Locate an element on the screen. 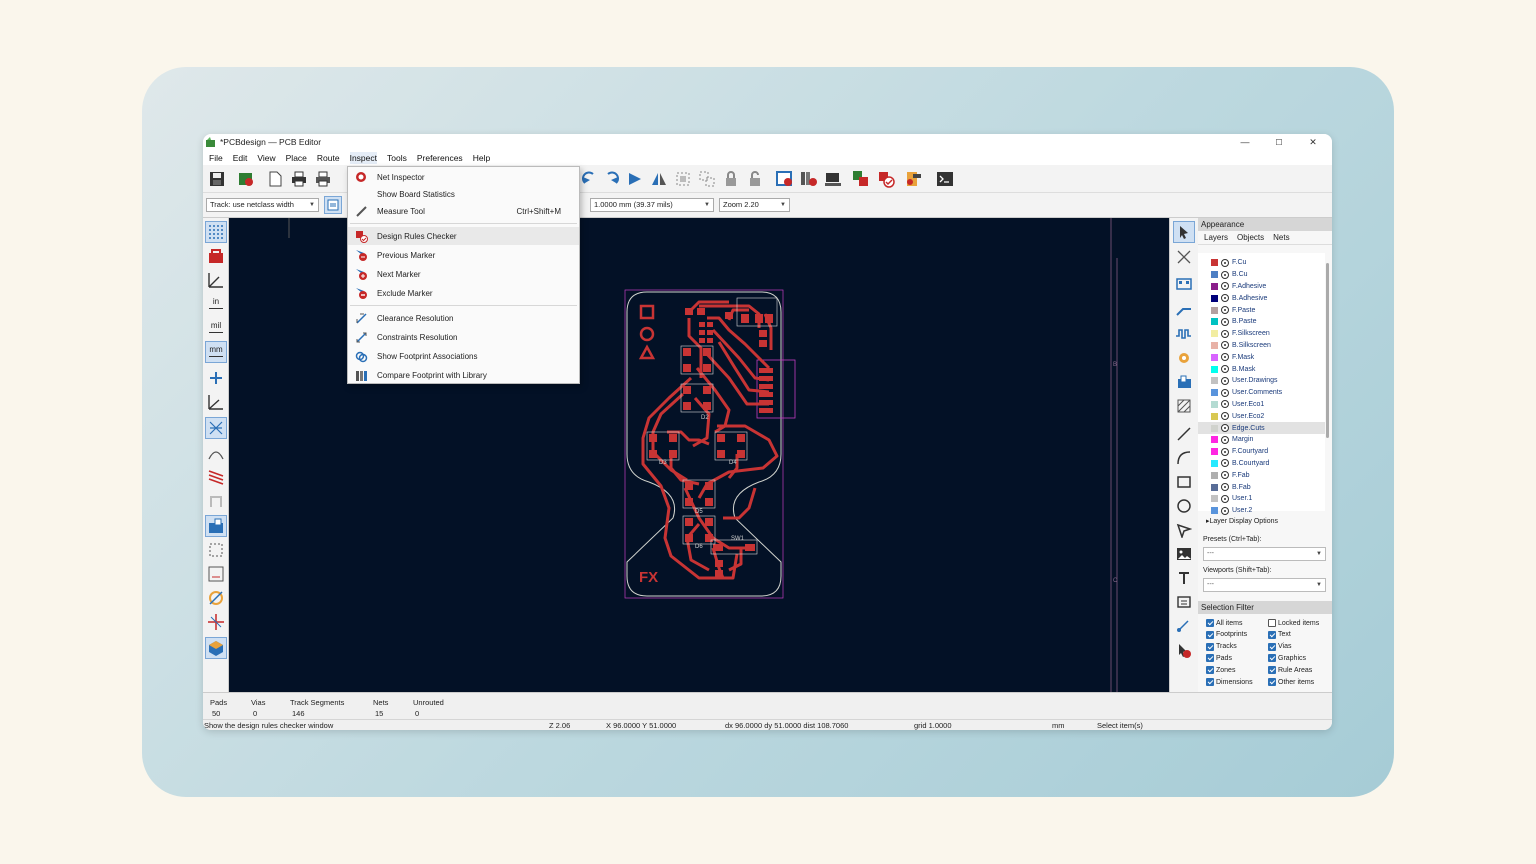  layer-row: B.Cu is located at coordinates (1261, 275).